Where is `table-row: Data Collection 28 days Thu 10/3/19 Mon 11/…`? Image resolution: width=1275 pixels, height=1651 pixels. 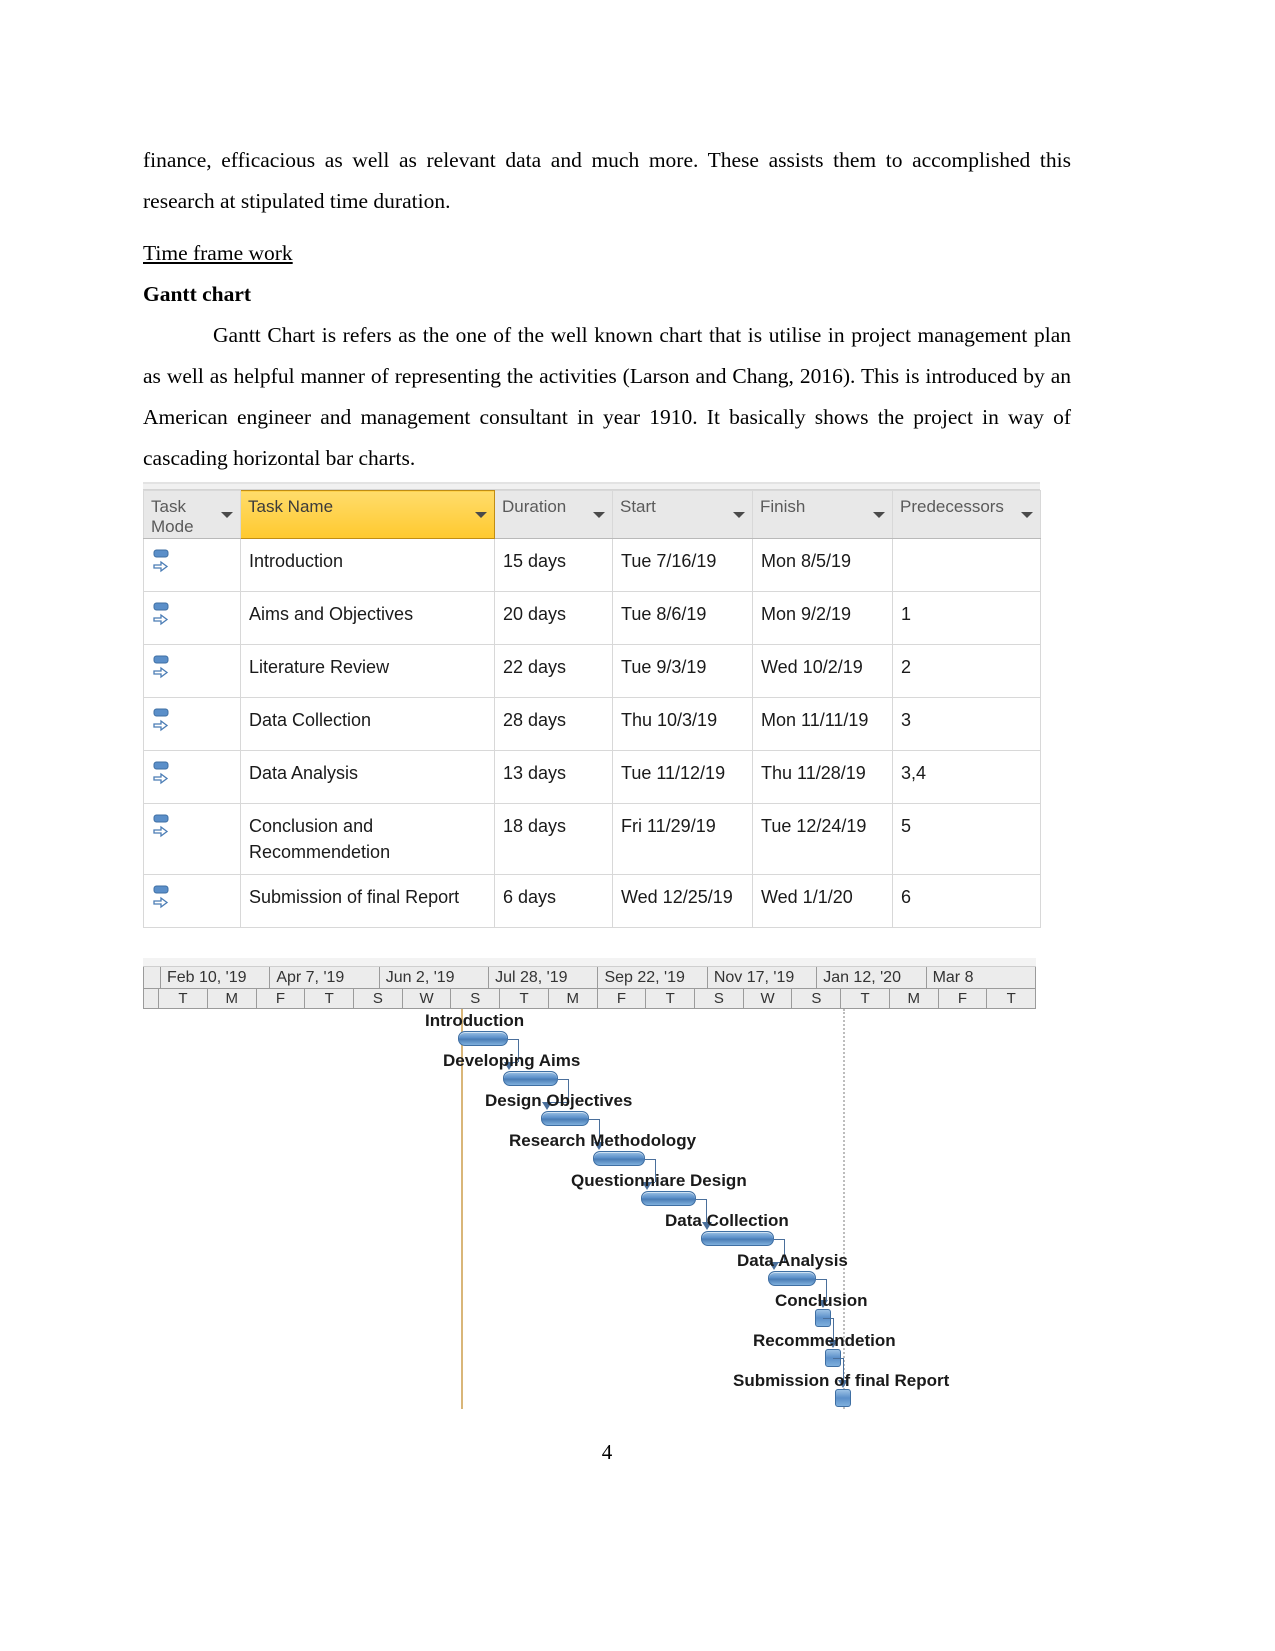
table-row: Data Collection 28 days Thu 10/3/19 Mon 11/… is located at coordinates (592, 724).